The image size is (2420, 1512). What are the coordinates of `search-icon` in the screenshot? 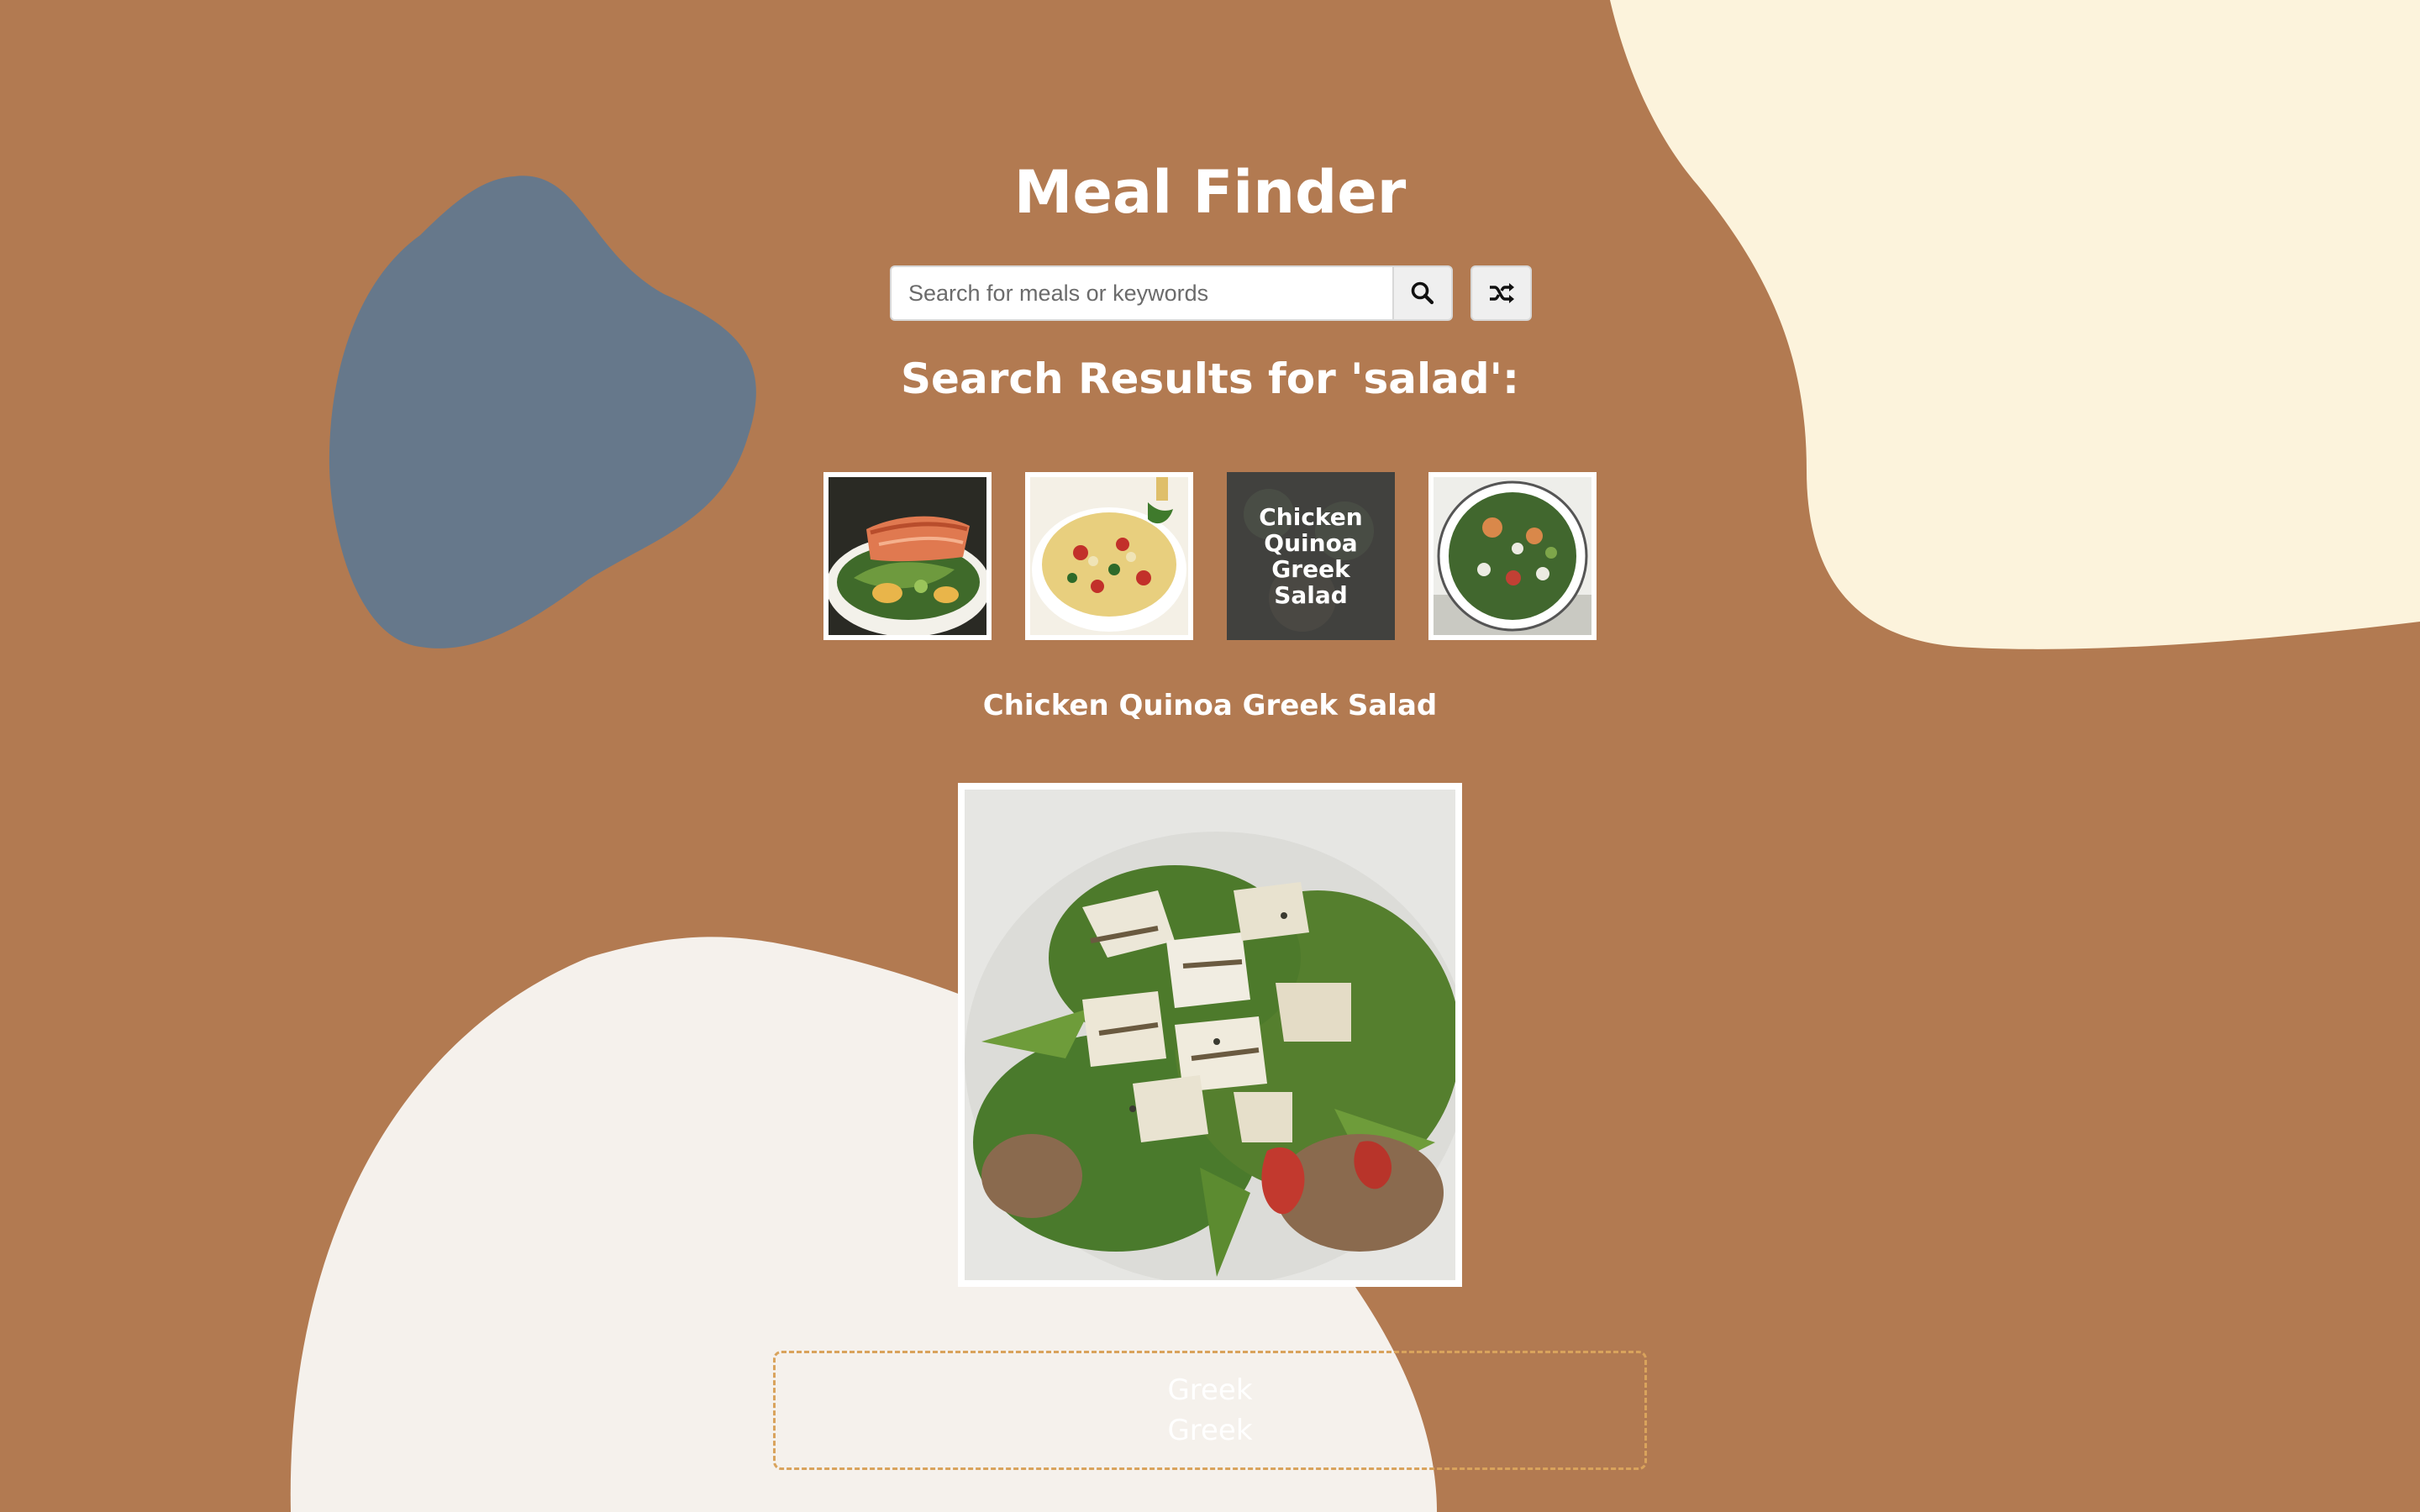 It's located at (1422, 293).